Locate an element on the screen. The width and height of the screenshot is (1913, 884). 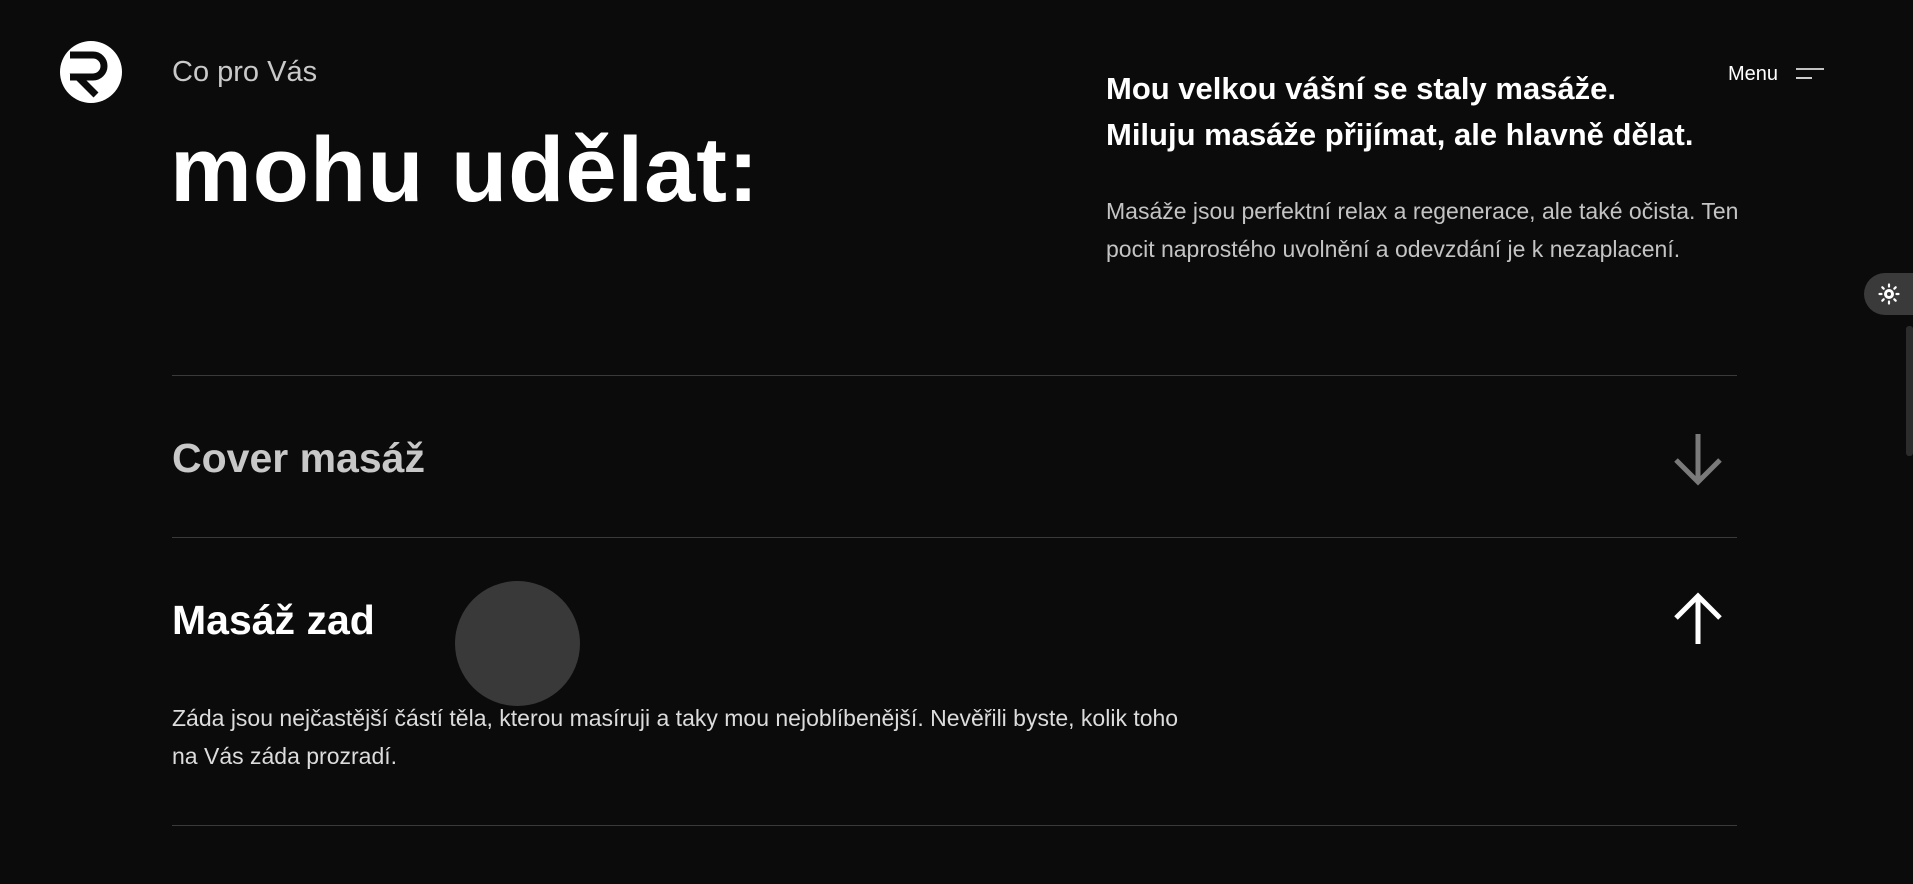
accordion-item-masaz-zad is located at coordinates (954, 598).